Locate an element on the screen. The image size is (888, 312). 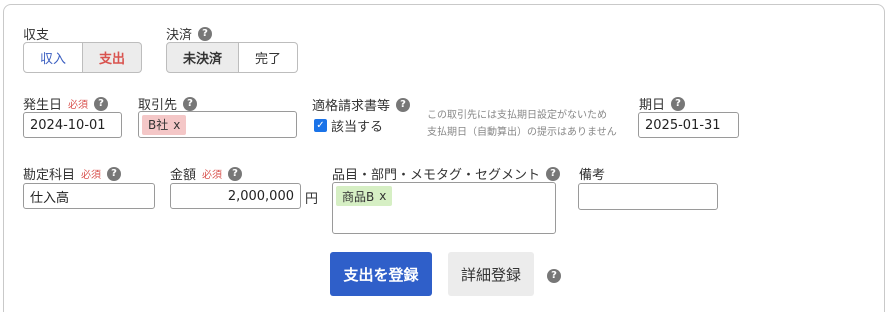
expense-button: 支出 is located at coordinates (112, 57).